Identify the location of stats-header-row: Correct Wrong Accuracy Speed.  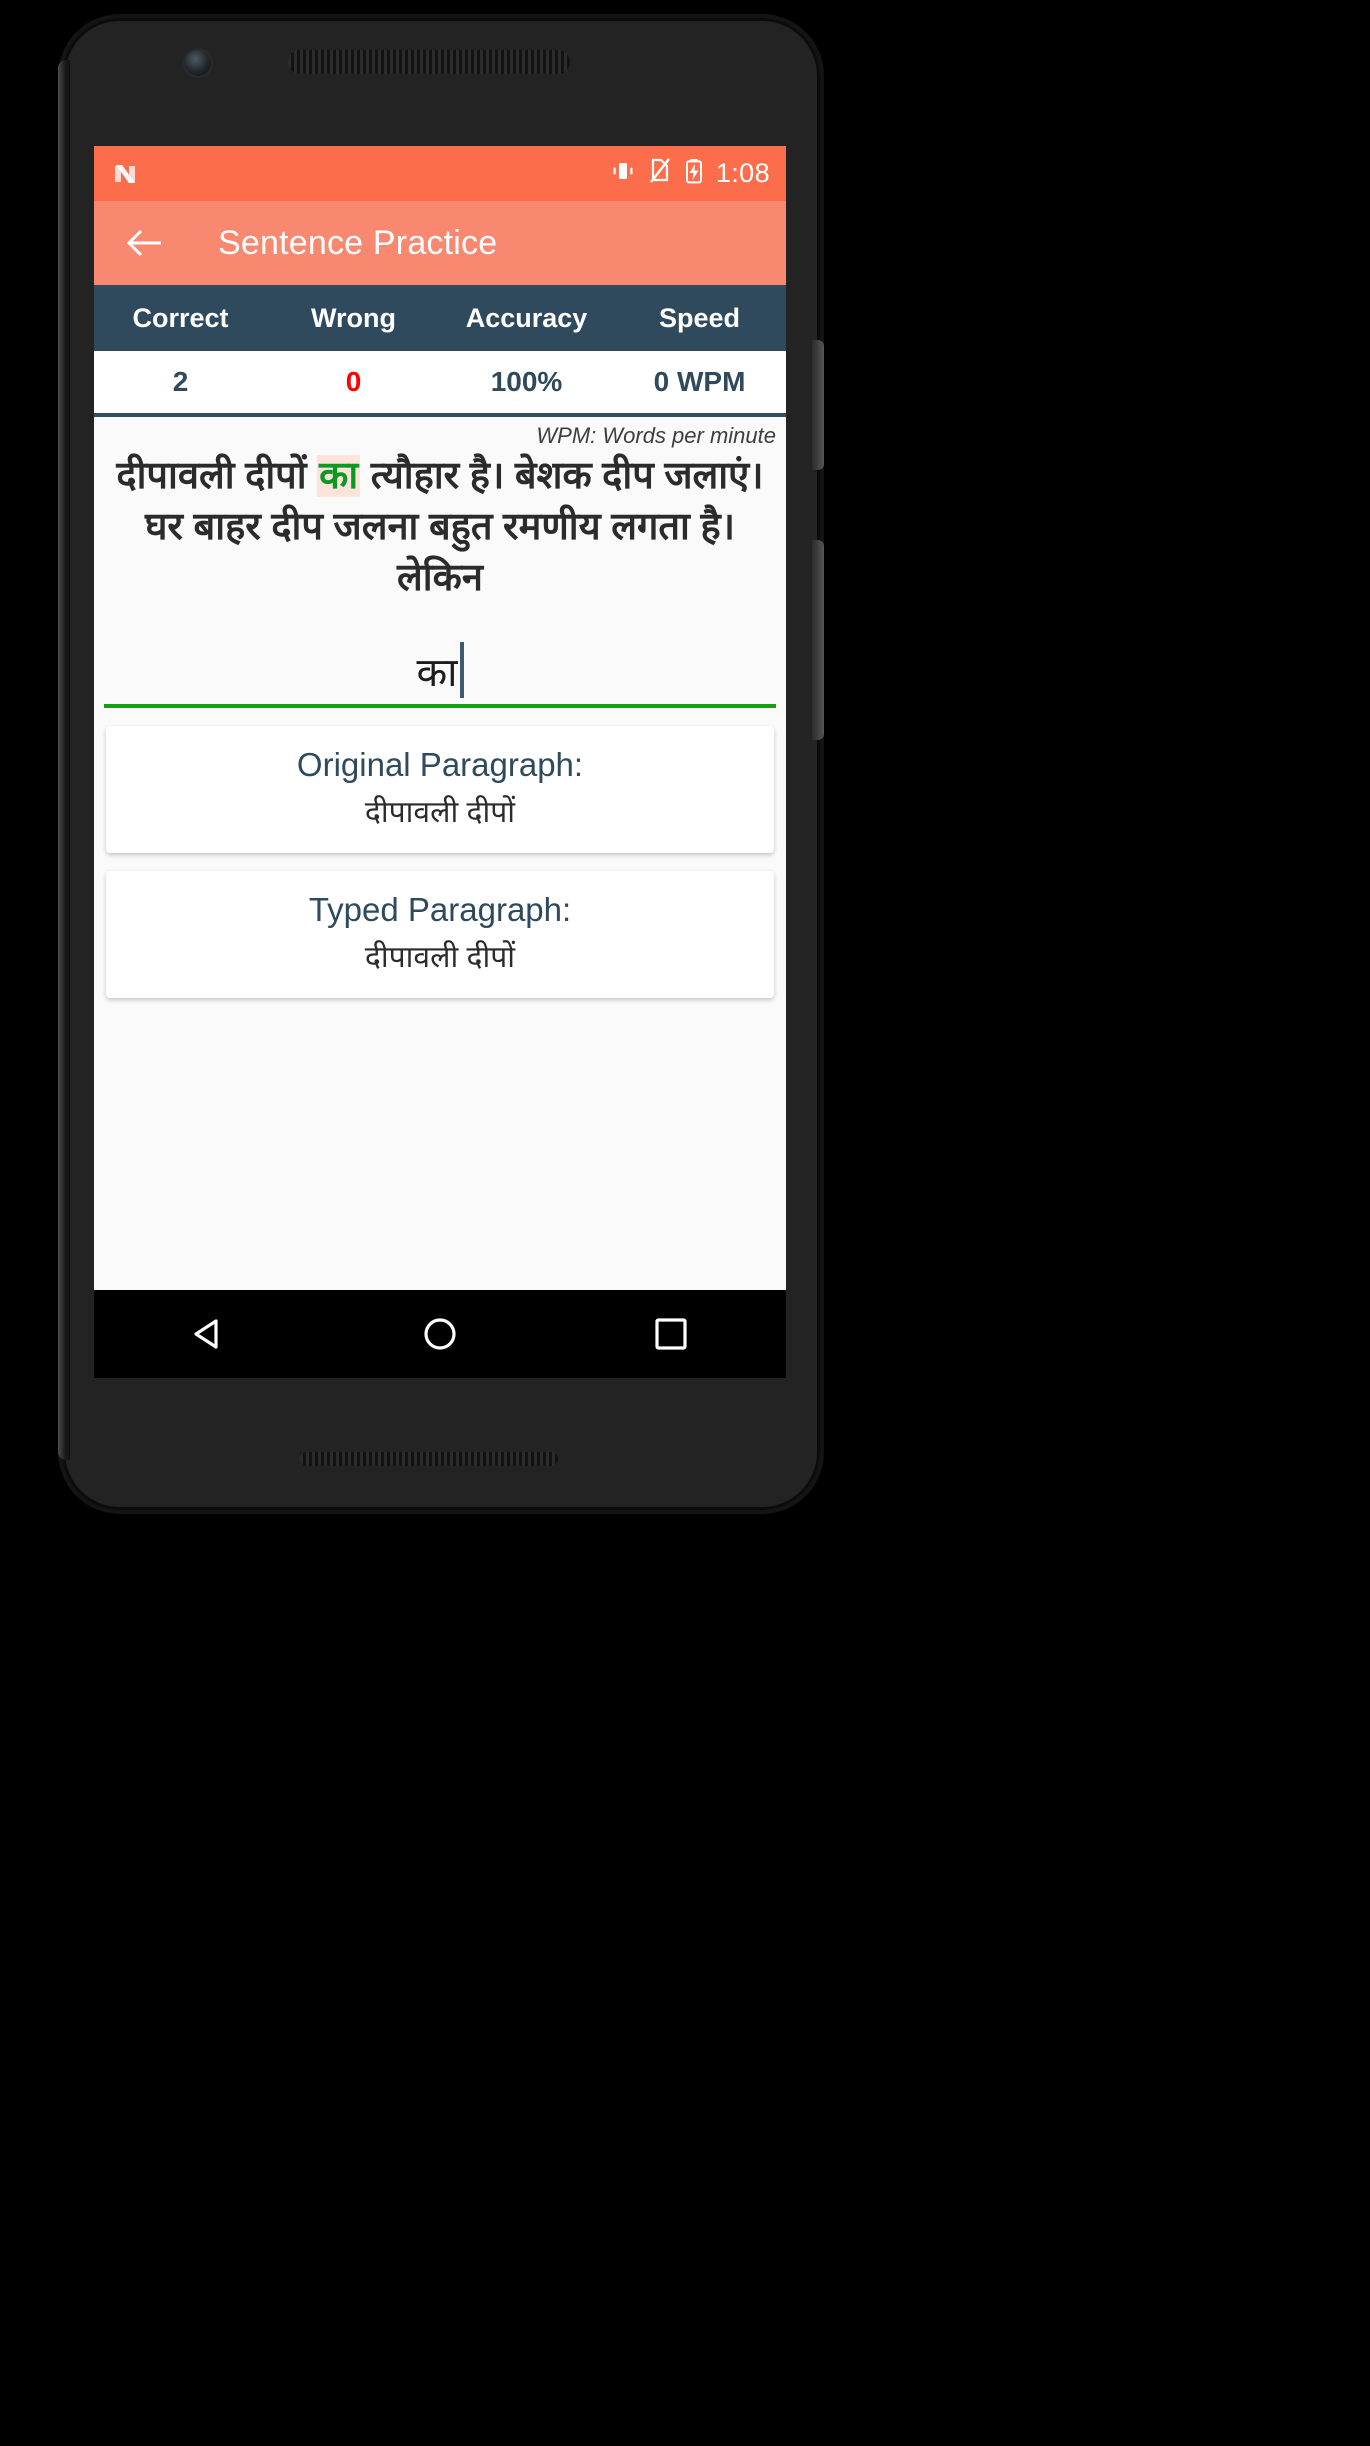
(440, 318).